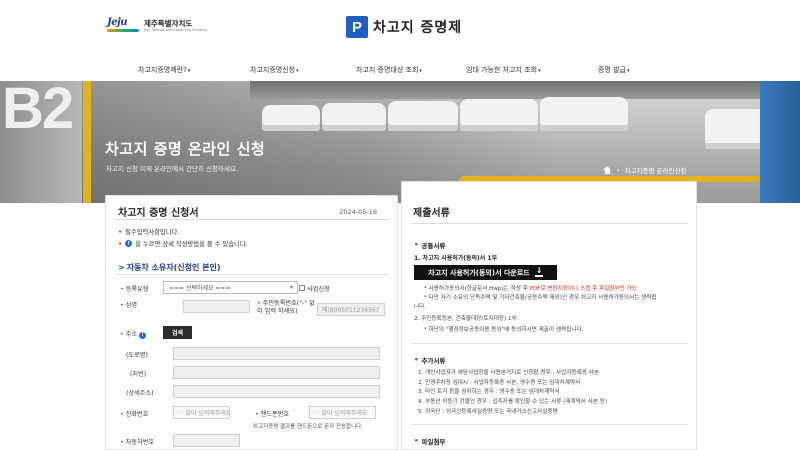  What do you see at coordinates (158, 213) in the screenshot?
I see `form-title: 차고지 증명 신청서` at bounding box center [158, 213].